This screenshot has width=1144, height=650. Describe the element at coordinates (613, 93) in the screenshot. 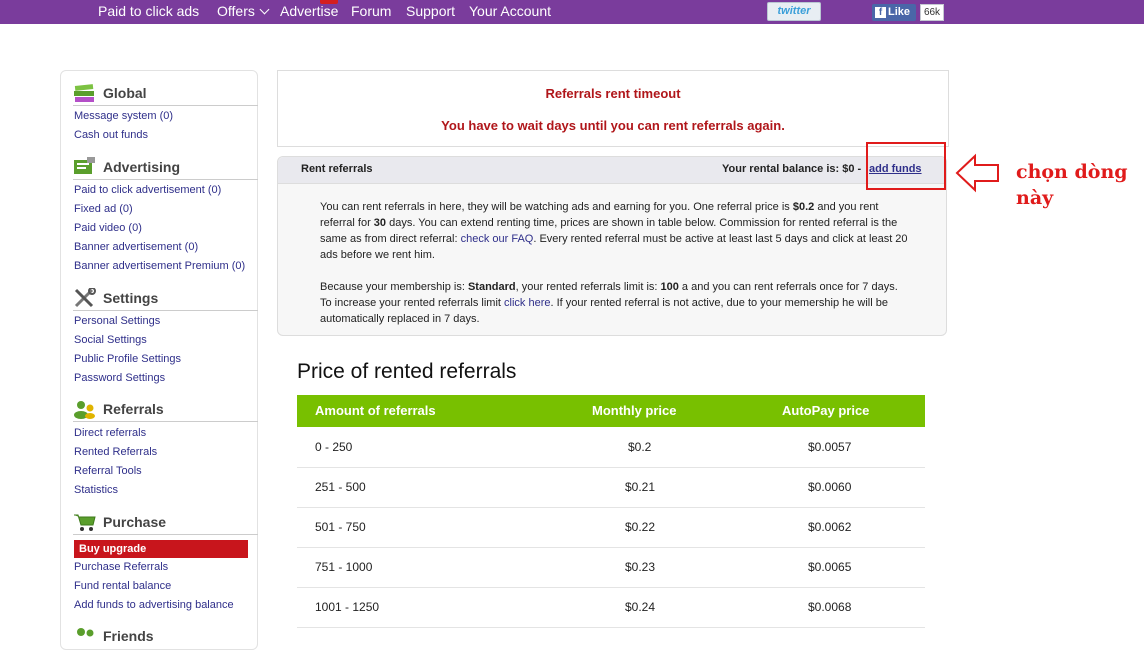

I see `timeout-title: Referrals rent timeout` at that location.